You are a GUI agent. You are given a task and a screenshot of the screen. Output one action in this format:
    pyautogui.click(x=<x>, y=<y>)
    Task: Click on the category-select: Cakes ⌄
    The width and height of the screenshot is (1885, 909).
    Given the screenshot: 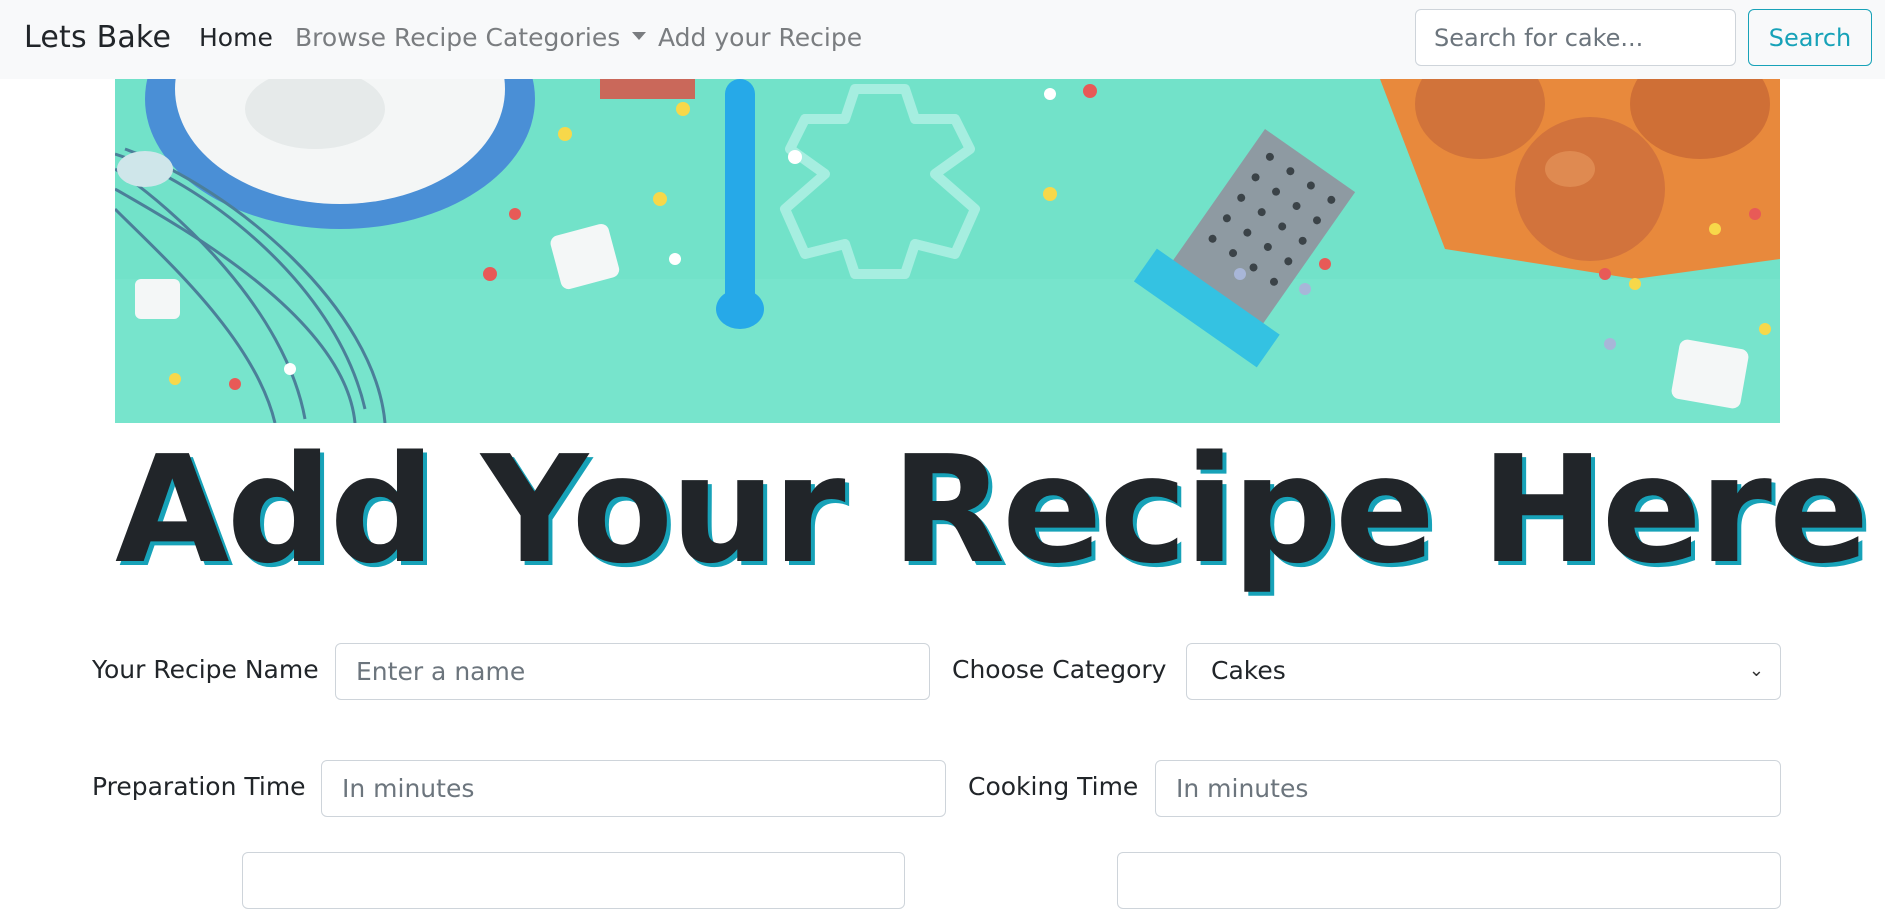 What is the action you would take?
    pyautogui.click(x=1483, y=671)
    